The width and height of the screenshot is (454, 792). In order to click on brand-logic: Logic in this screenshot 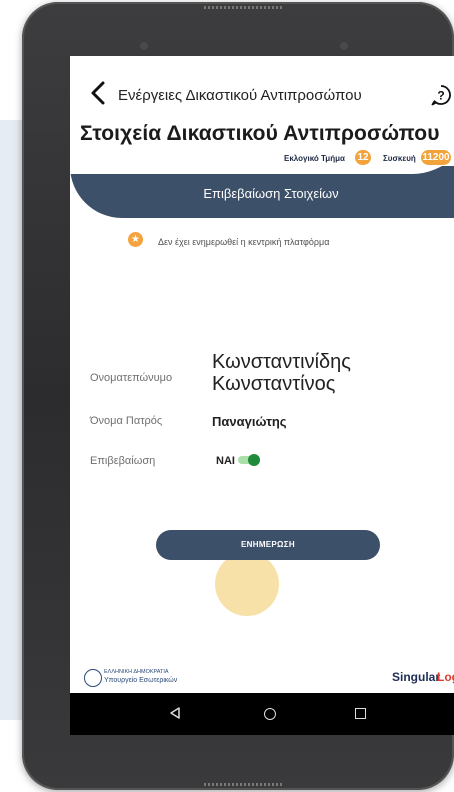, I will do `click(445, 677)`.